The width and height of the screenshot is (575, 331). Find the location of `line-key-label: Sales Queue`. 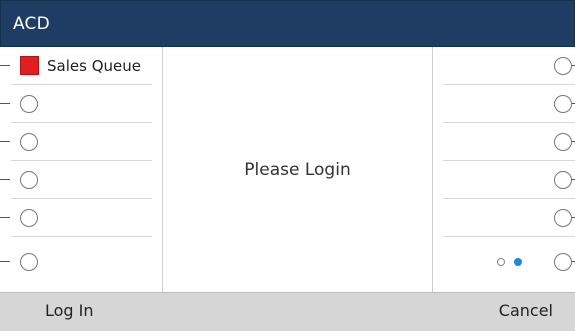

line-key-label: Sales Queue is located at coordinates (94, 66).